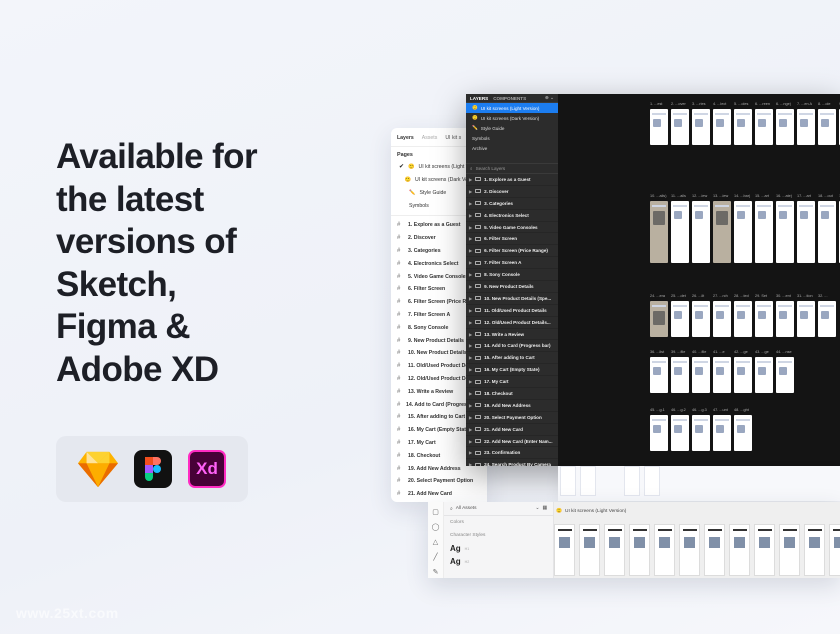 Image resolution: width=840 pixels, height=634 pixels. Describe the element at coordinates (722, 371) in the screenshot. I see `frame-thumbnail: 41. ...e` at that location.